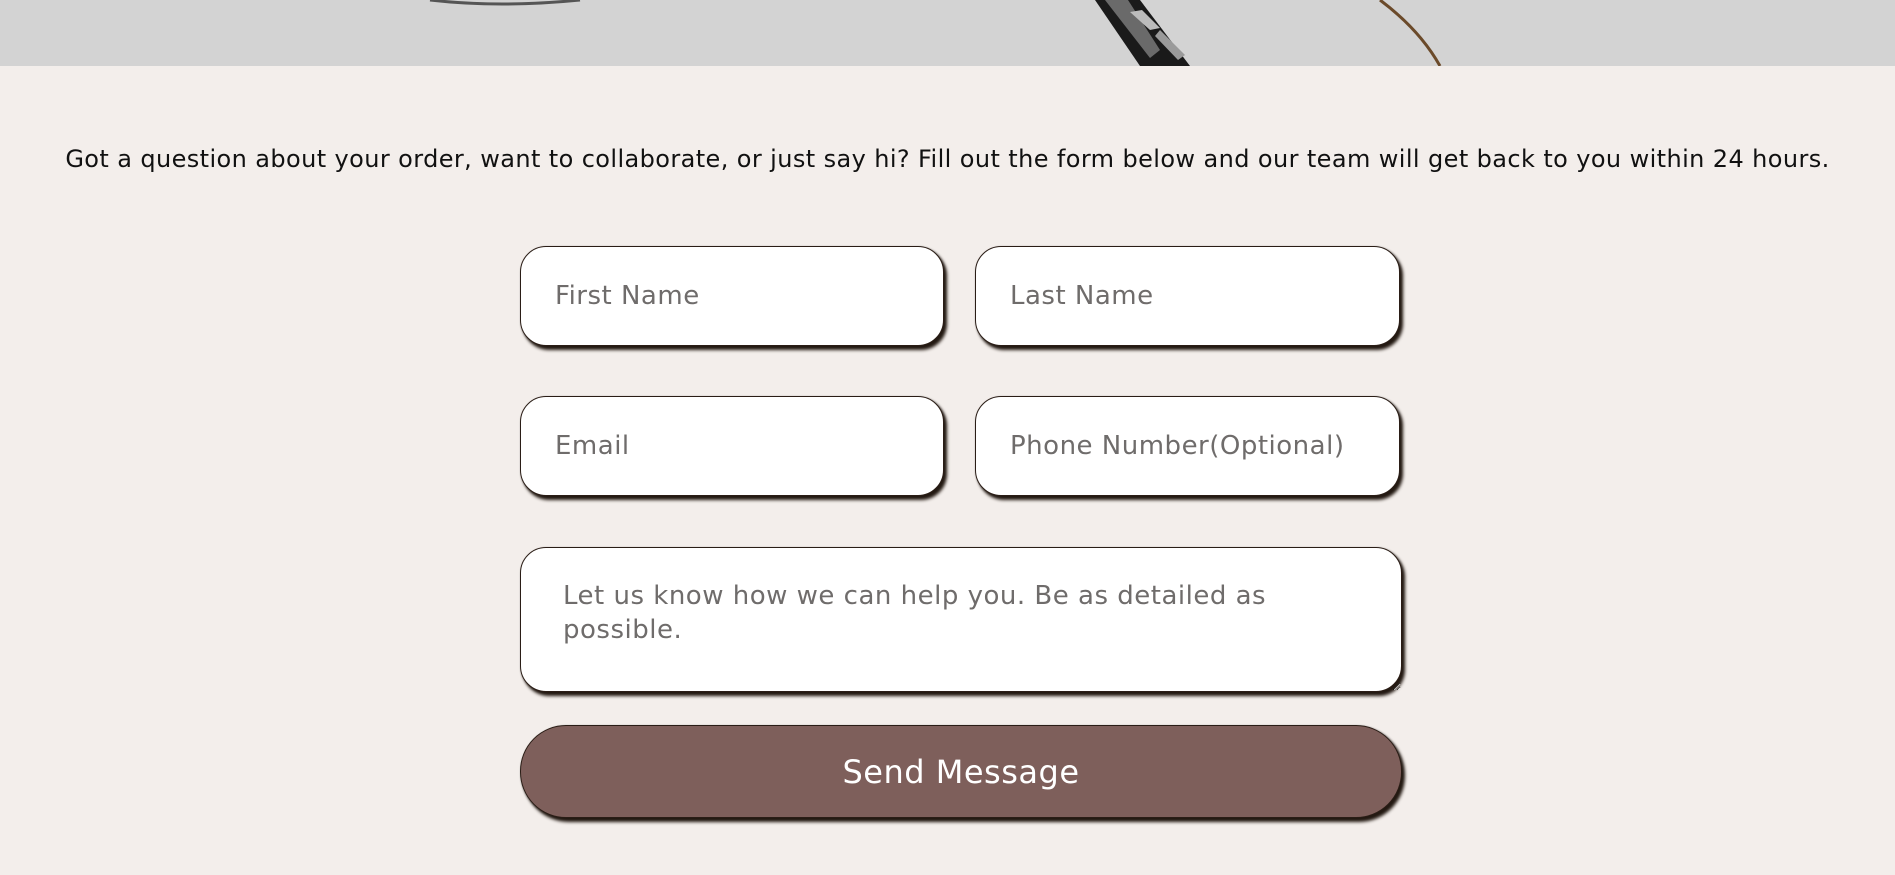 This screenshot has width=1895, height=875. I want to click on message-field, so click(961, 619).